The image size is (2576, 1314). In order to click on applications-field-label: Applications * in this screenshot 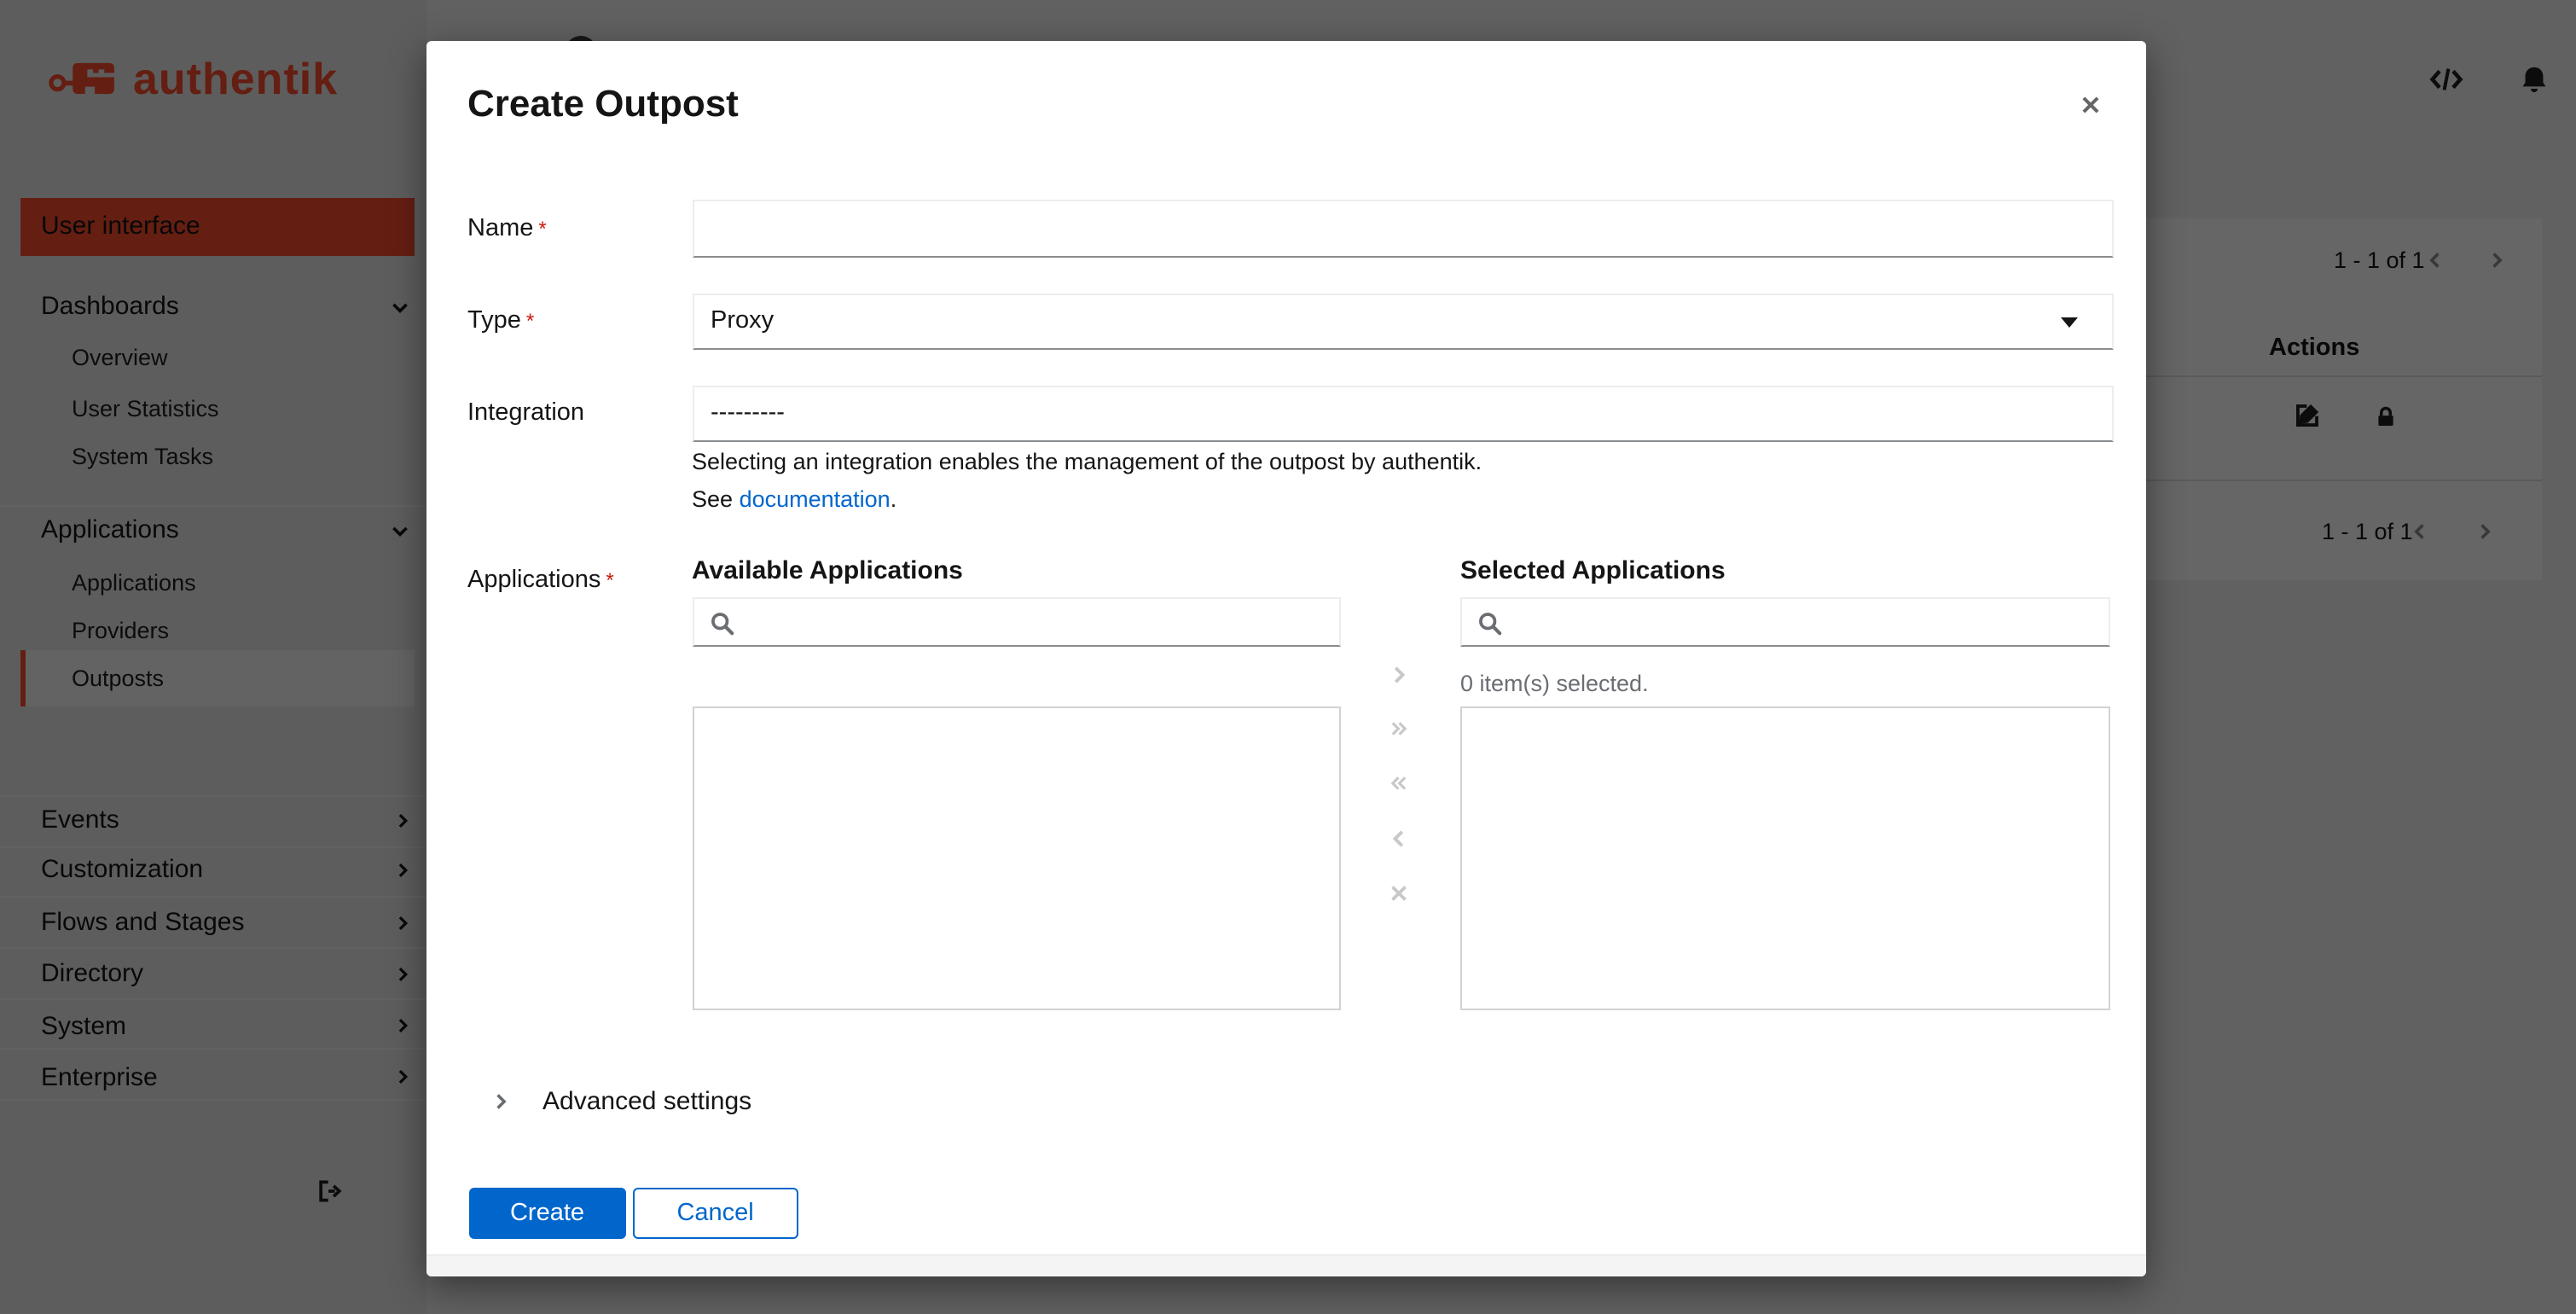, I will do `click(540, 580)`.